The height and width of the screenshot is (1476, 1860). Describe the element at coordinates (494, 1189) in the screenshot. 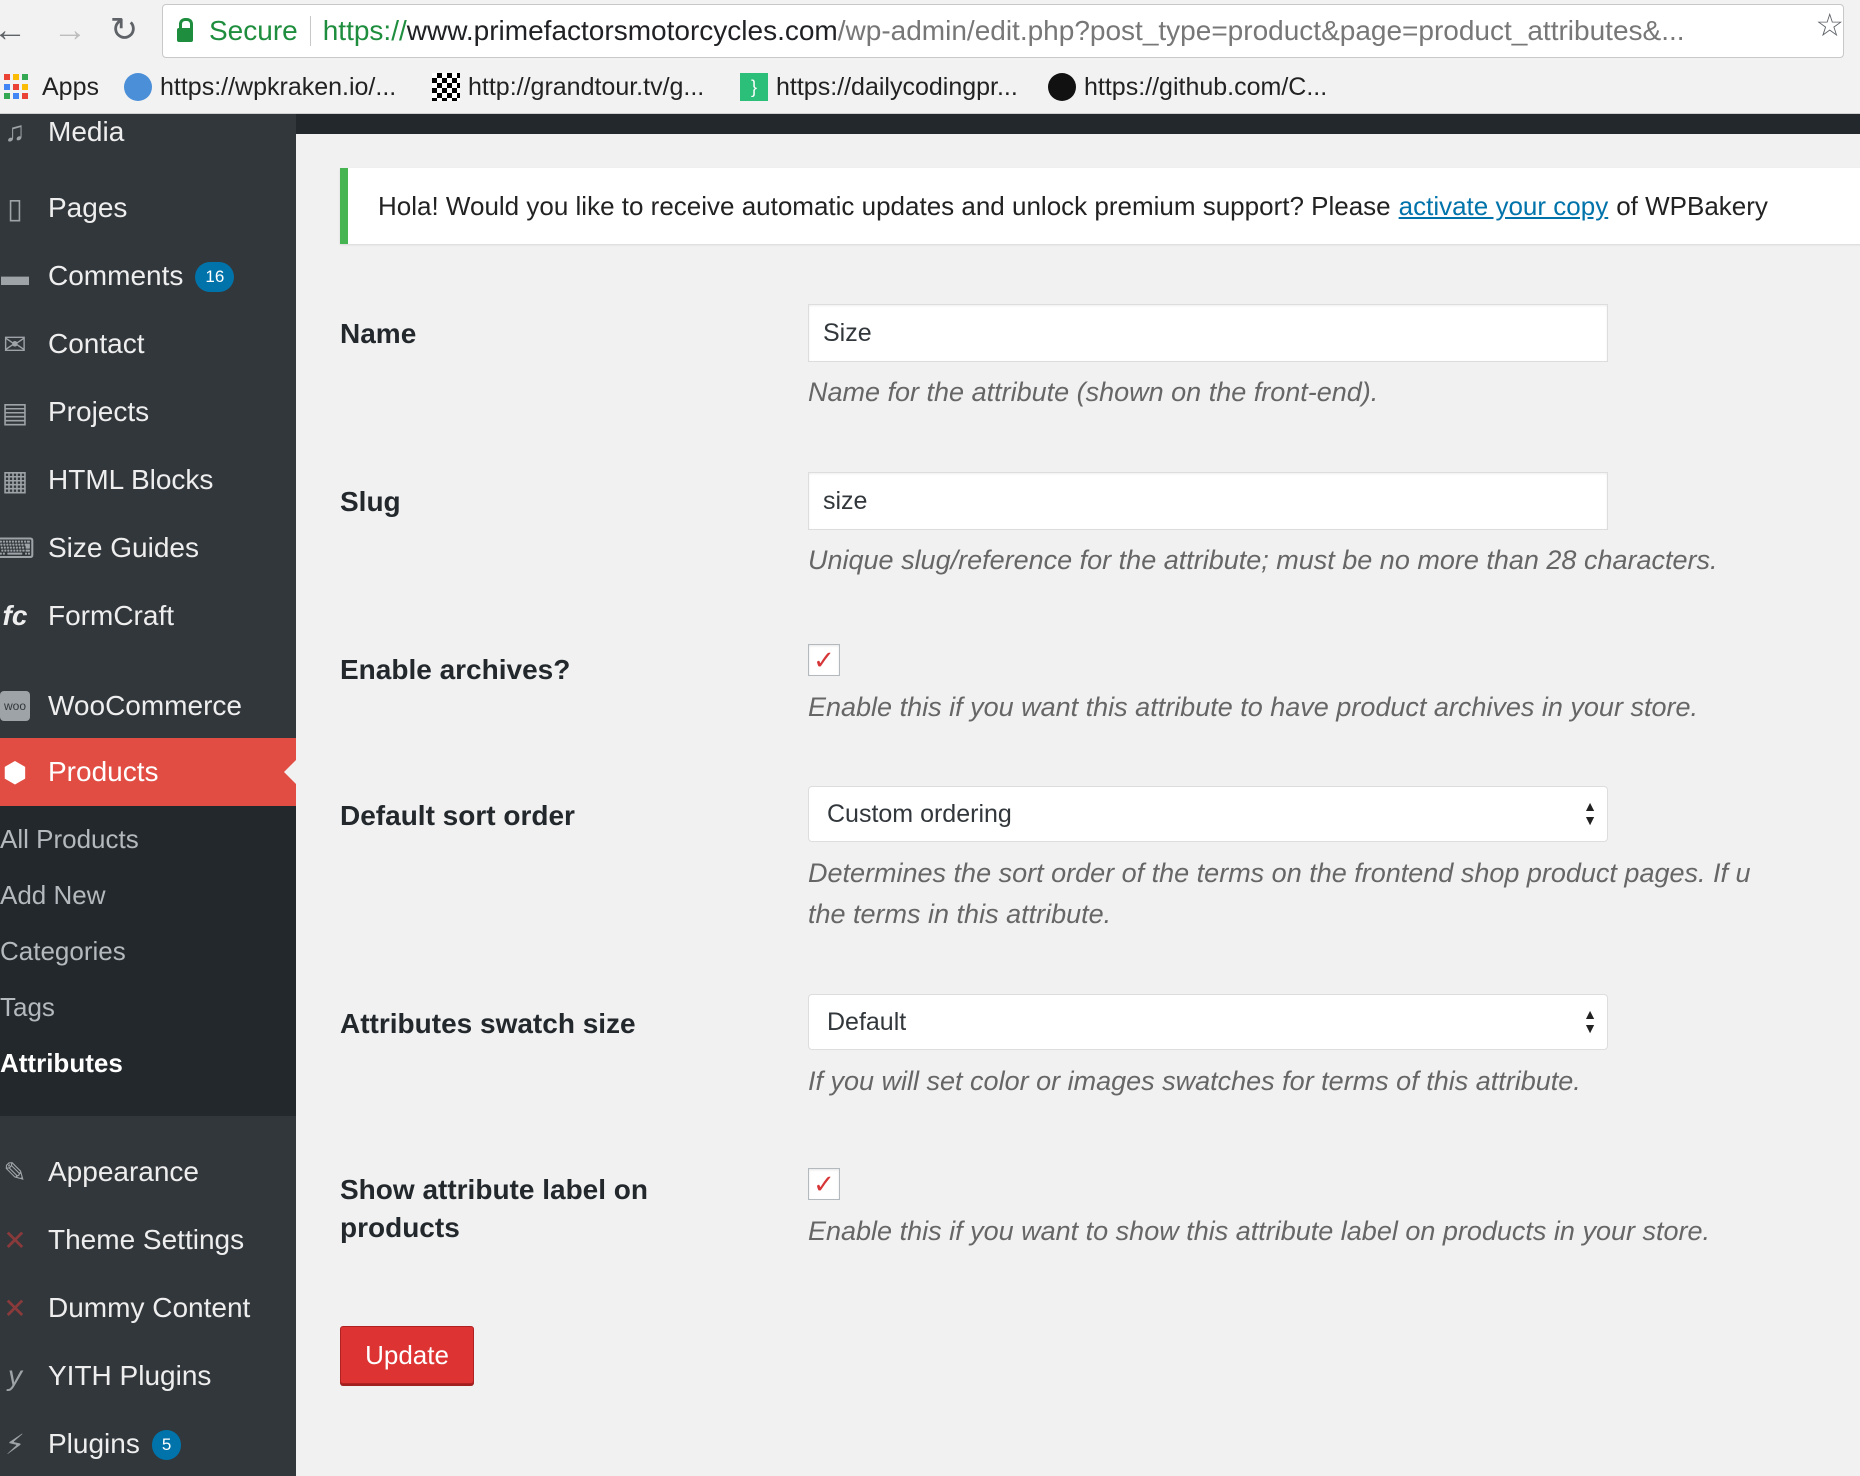

I see `show-label-line1: Show attribute label on` at that location.